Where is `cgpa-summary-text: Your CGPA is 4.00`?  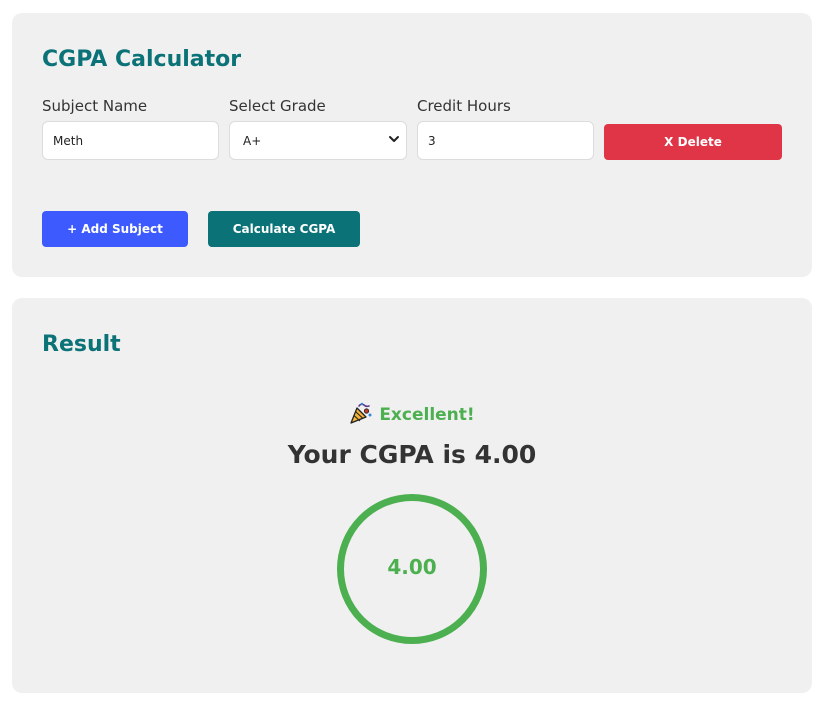
cgpa-summary-text: Your CGPA is 4.00 is located at coordinates (412, 454).